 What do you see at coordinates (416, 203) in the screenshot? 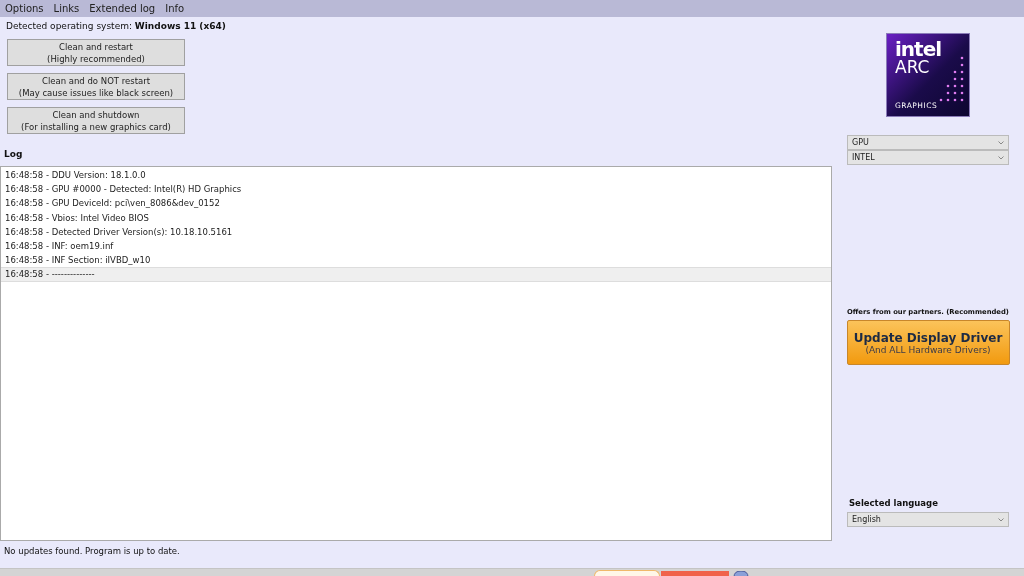
I see `log-entry: 16:48:58 - GPU DeviceId: pci\ven_8086&dev_0152` at bounding box center [416, 203].